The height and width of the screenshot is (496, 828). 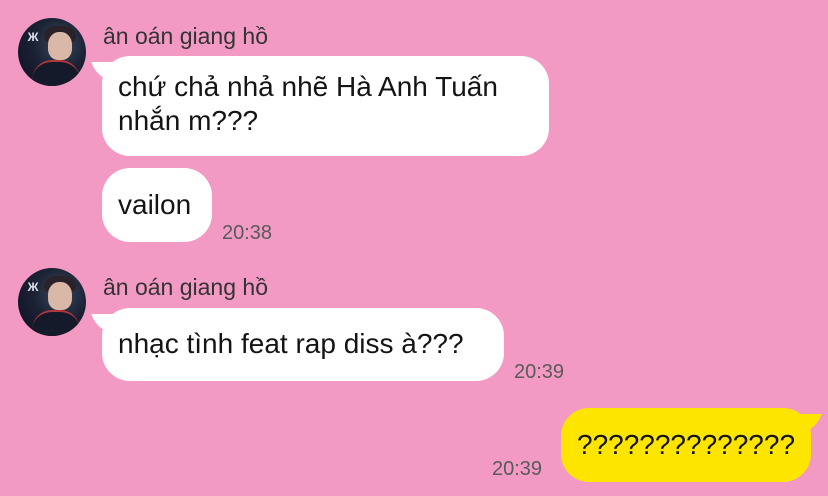 I want to click on message-line: nhắn m???, so click(x=188, y=120).